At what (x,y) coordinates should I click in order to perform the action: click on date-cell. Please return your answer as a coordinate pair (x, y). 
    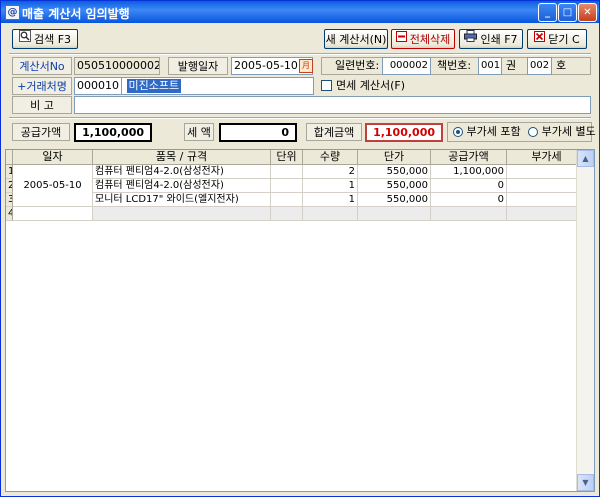
    Looking at the image, I should click on (53, 214).